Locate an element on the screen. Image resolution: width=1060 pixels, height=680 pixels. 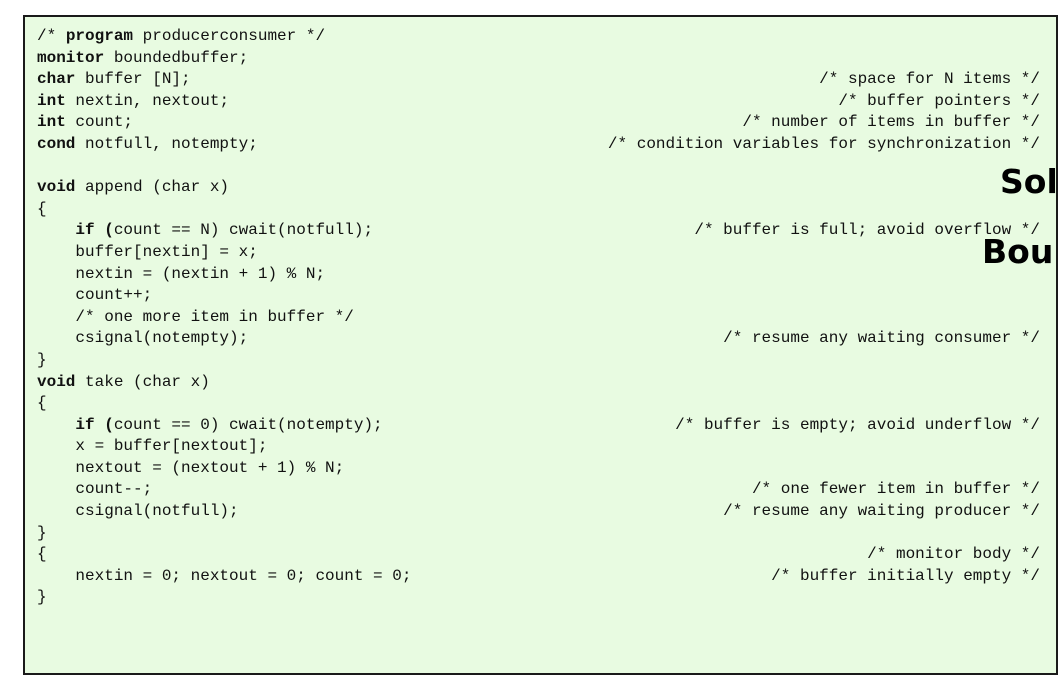
code-comment: /* resume any waiting consumer */ is located at coordinates (881, 338).